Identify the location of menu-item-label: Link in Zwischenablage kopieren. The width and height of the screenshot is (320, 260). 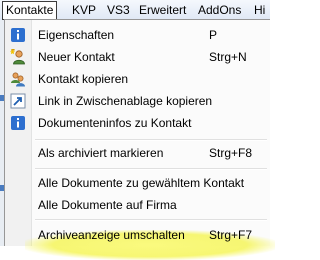
(125, 101).